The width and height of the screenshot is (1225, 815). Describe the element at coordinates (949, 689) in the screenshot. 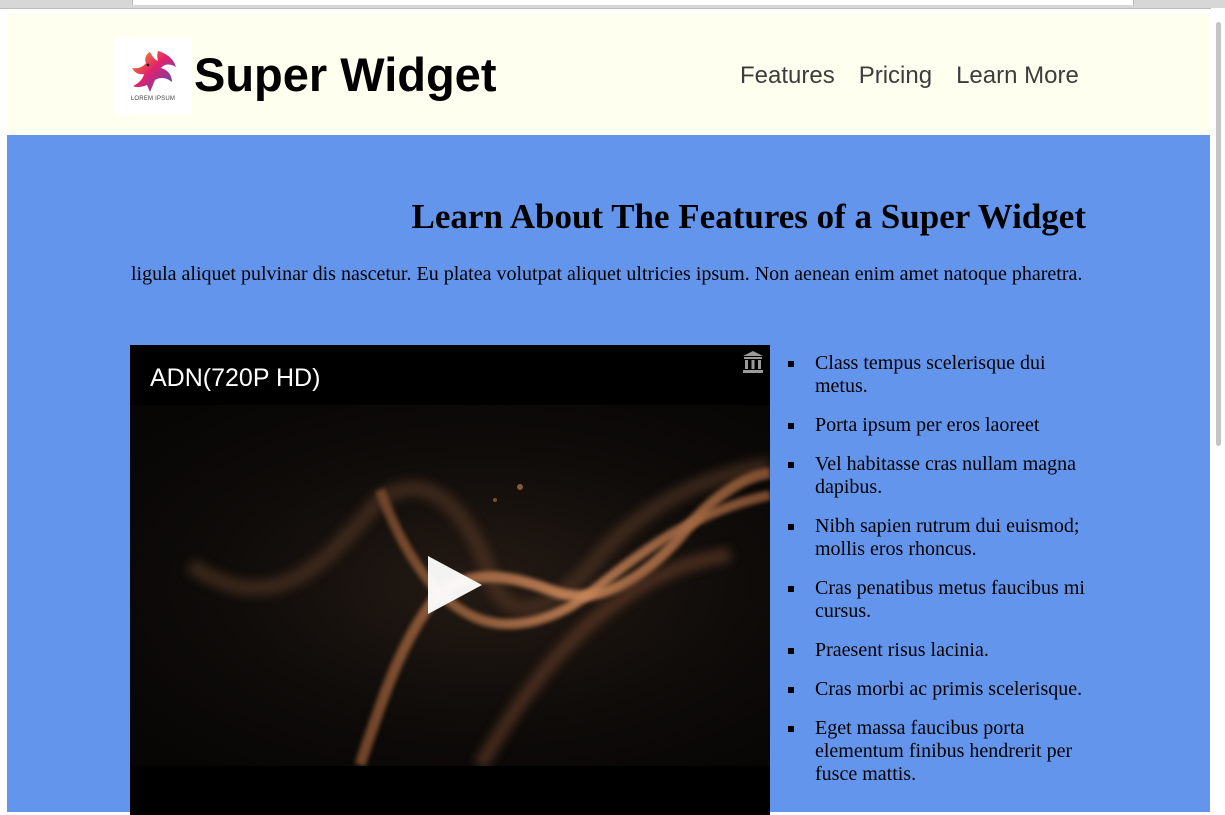

I see `list-item-text: Cras morbi ac primis scelerisque.` at that location.